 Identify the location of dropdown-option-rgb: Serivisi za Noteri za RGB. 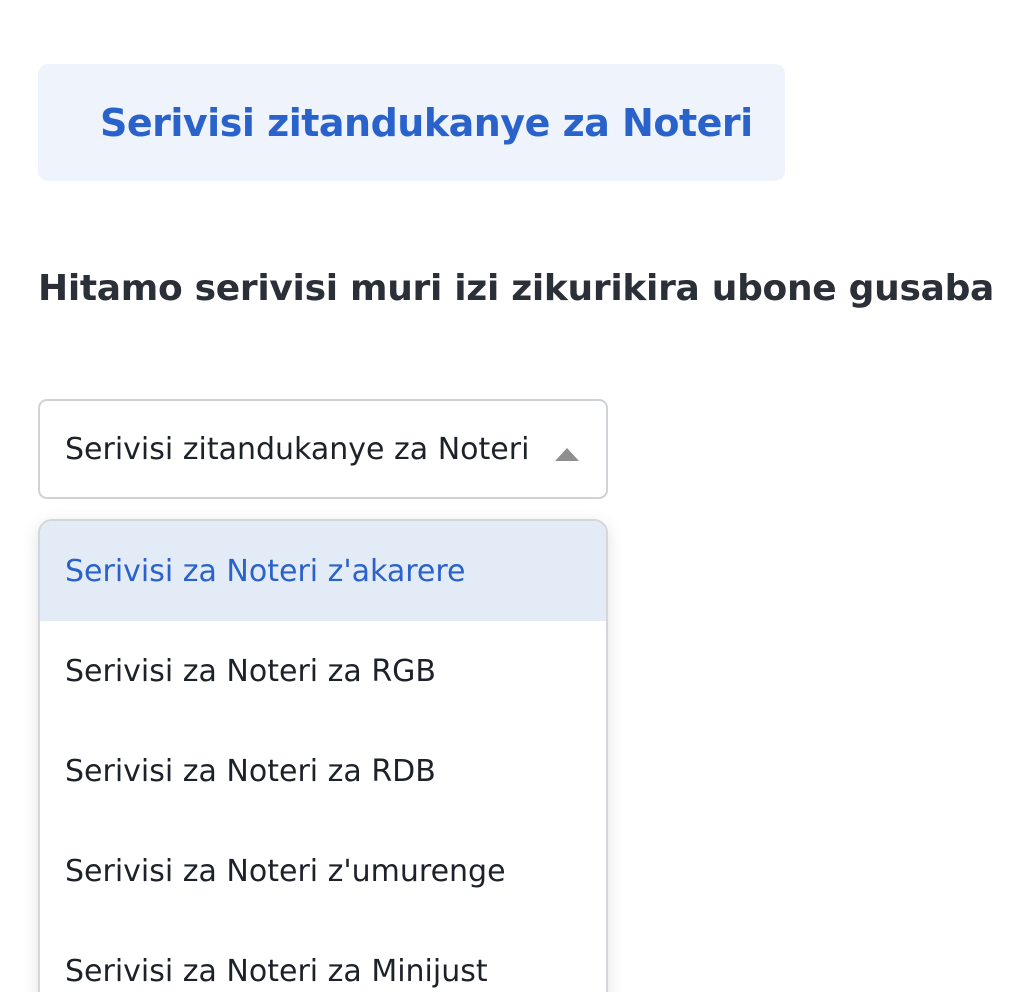
(323, 671).